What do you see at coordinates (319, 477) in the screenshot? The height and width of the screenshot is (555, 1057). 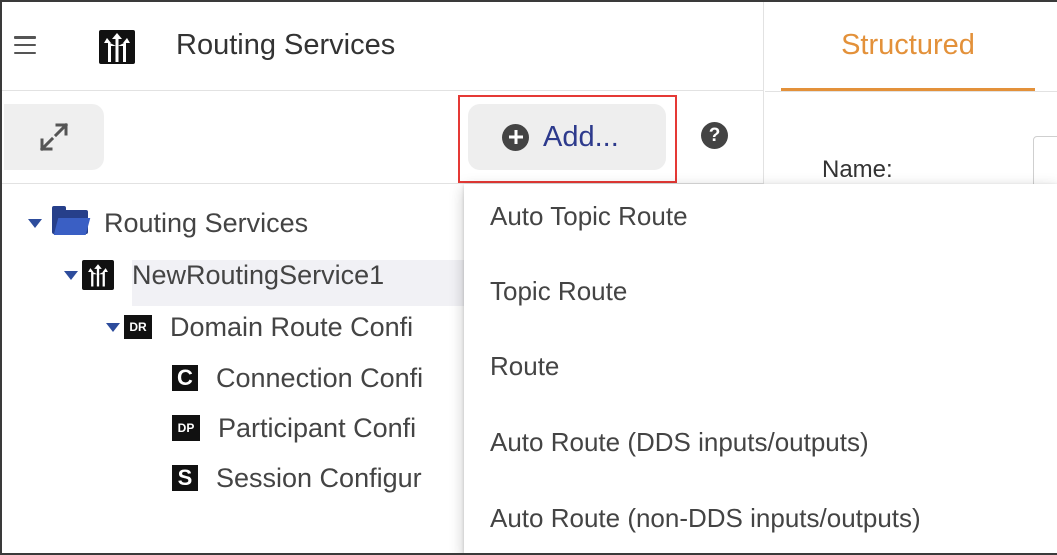 I see `tree-item-label: Session Configur` at bounding box center [319, 477].